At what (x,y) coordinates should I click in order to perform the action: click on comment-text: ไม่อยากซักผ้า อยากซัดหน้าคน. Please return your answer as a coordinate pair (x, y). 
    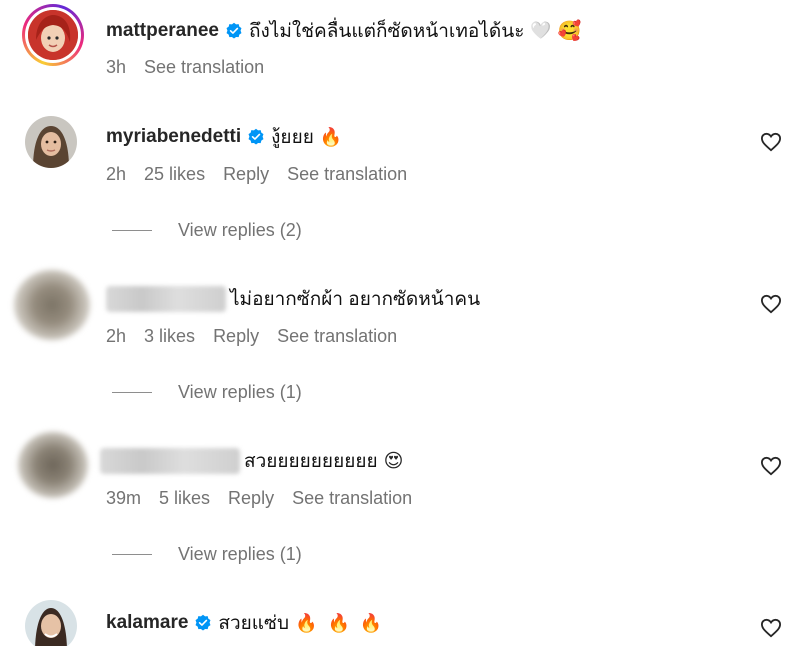
    Looking at the image, I should click on (355, 299).